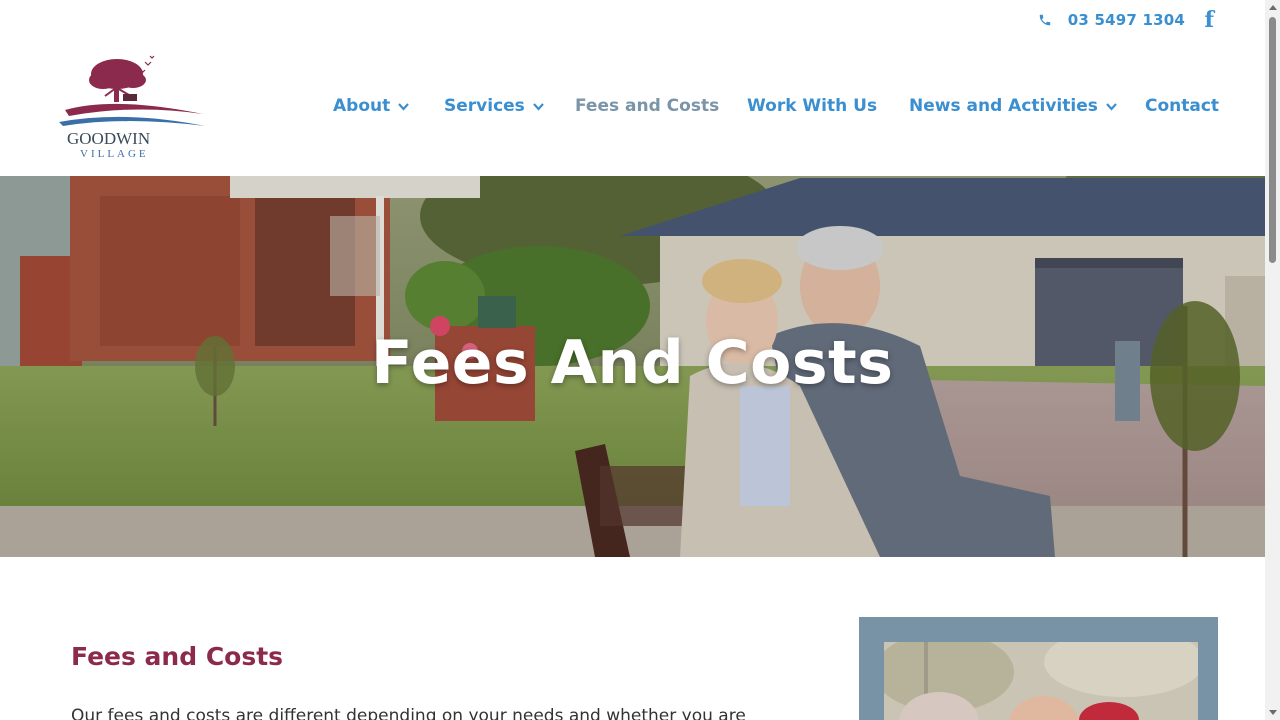  What do you see at coordinates (1041, 681) in the screenshot?
I see `sidebar-photo` at bounding box center [1041, 681].